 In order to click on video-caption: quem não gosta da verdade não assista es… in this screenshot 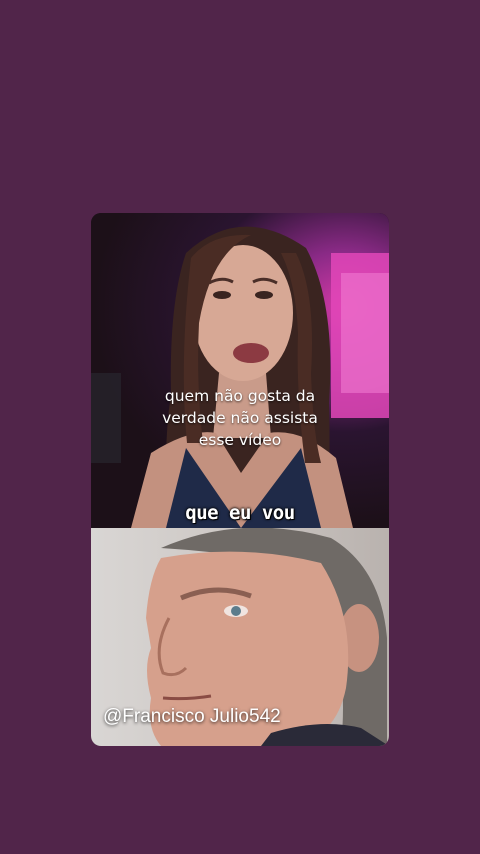, I will do `click(240, 418)`.